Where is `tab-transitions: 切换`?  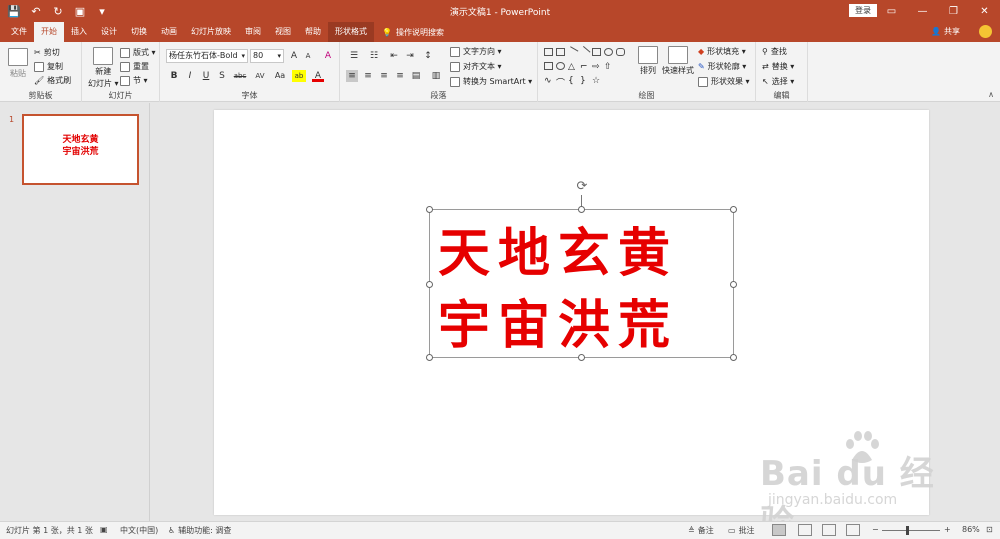
tab-transitions: 切换 is located at coordinates (139, 32).